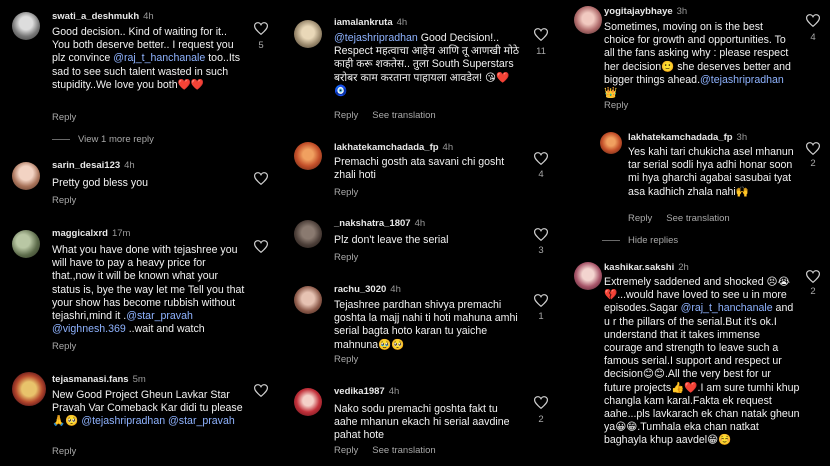 This screenshot has height=466, width=830. I want to click on like-count: 5, so click(261, 45).